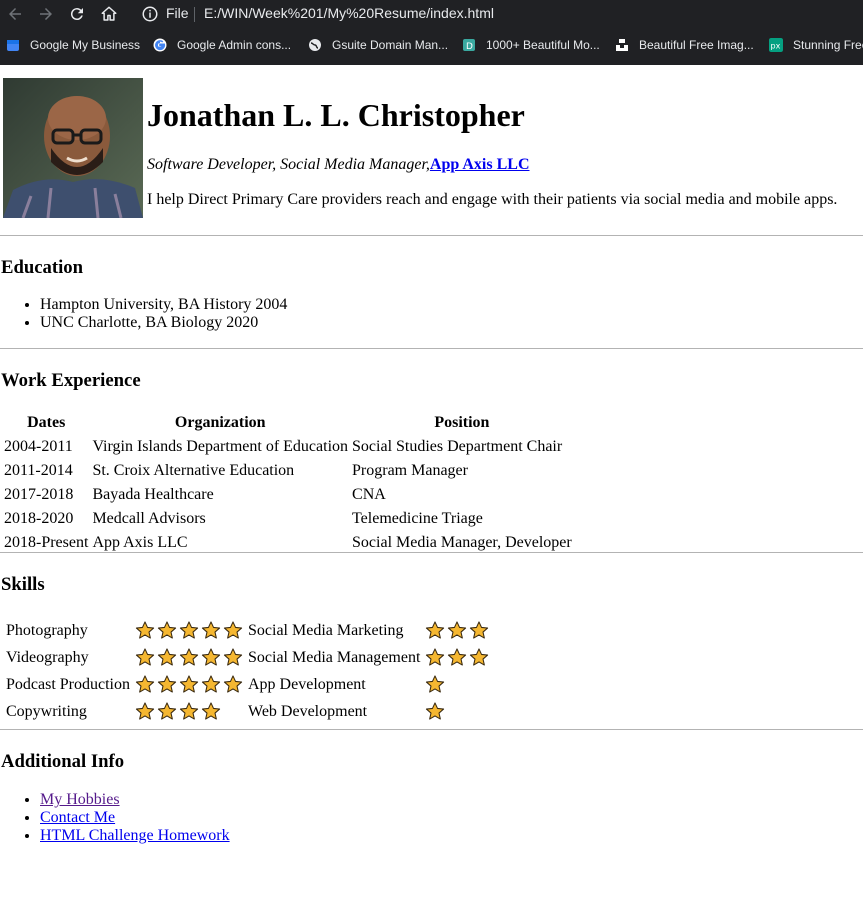 Image resolution: width=863 pixels, height=922 pixels. I want to click on back-arrow-icon, so click(15, 14).